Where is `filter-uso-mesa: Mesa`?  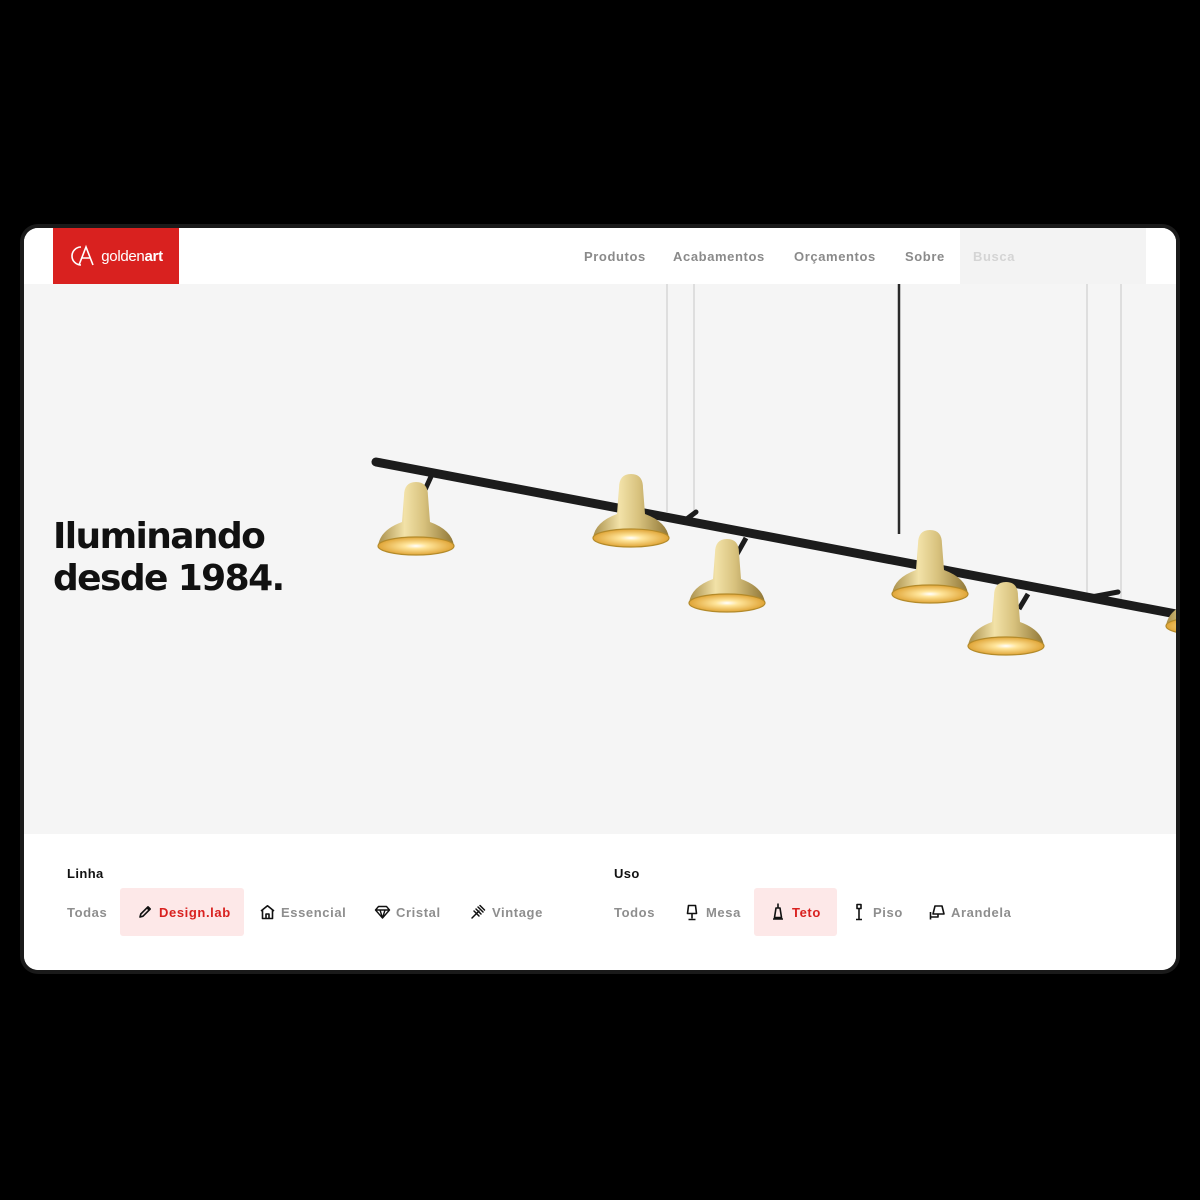 filter-uso-mesa: Mesa is located at coordinates (712, 912).